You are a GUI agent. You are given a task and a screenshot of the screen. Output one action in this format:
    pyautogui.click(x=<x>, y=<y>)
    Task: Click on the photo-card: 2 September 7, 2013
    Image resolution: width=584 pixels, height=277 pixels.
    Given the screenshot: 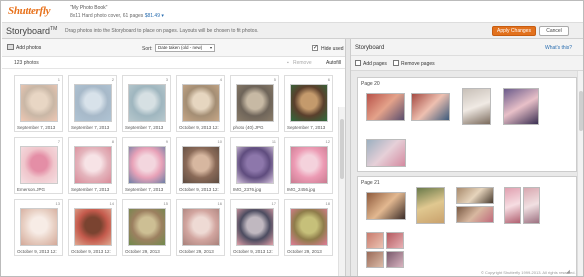 What is the action you would take?
    pyautogui.click(x=92, y=103)
    